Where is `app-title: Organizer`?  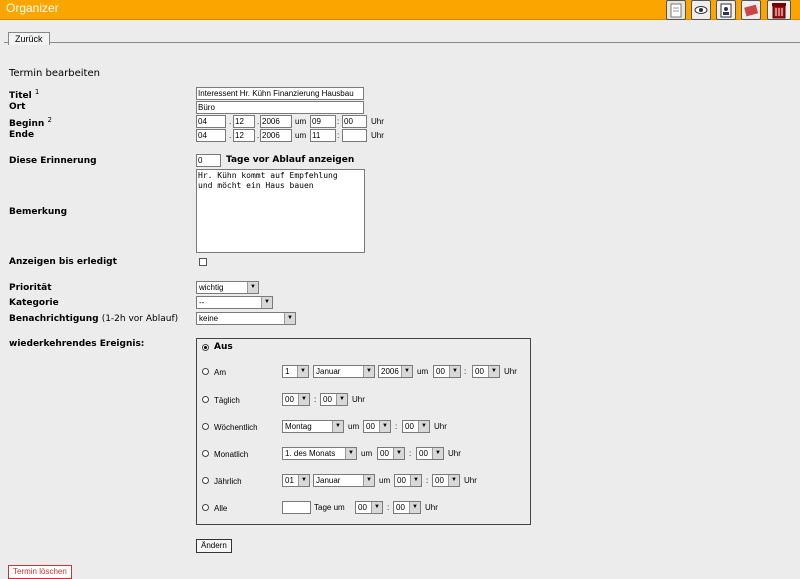
app-title: Organizer is located at coordinates (32, 8).